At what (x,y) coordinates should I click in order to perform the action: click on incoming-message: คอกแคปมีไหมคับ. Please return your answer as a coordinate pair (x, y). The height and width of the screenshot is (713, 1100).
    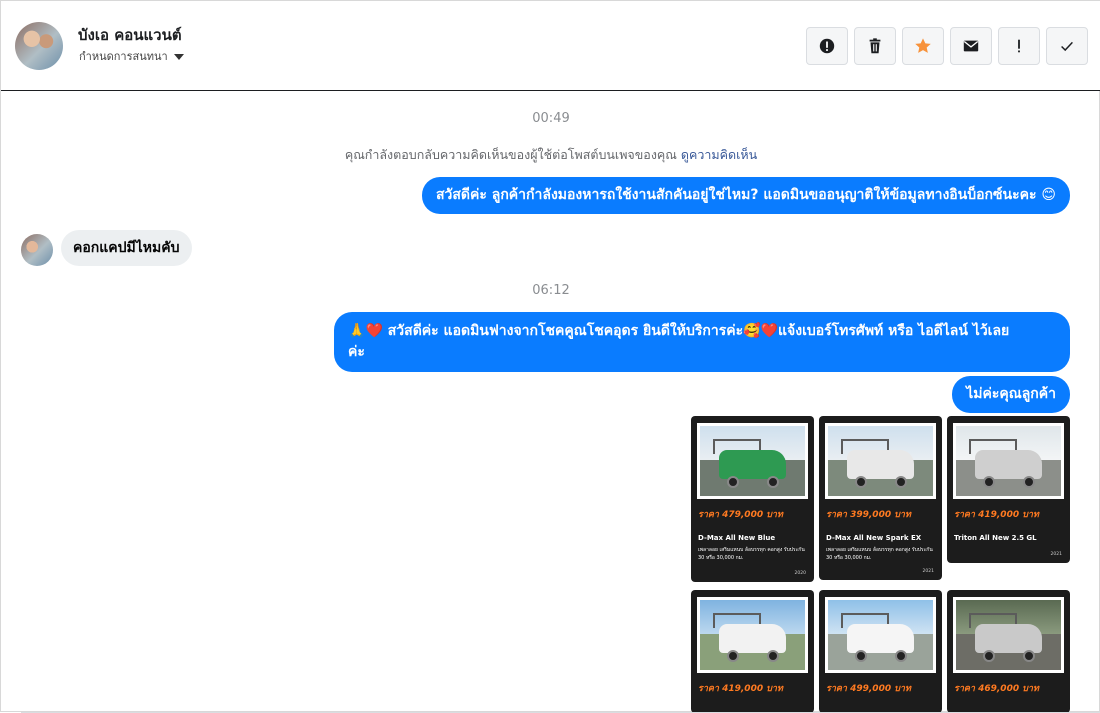
    Looking at the image, I should click on (126, 248).